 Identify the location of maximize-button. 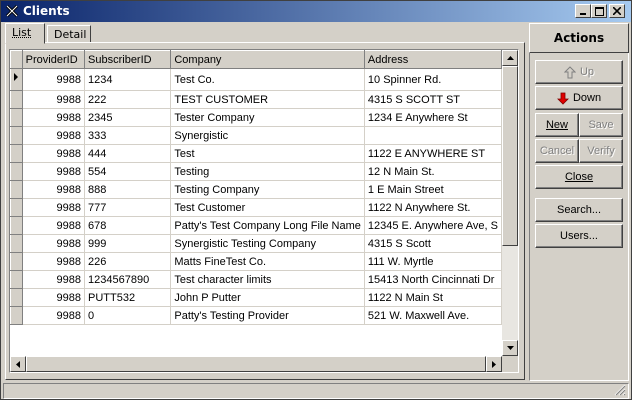
(599, 11).